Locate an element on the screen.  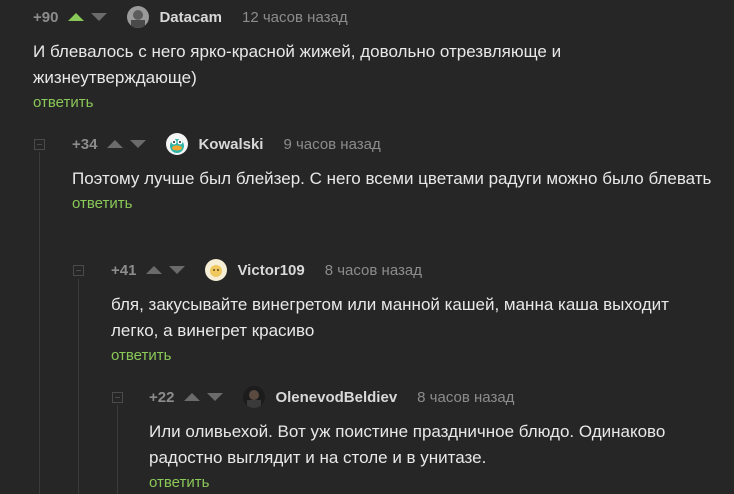
rating: +90 is located at coordinates (46, 17).